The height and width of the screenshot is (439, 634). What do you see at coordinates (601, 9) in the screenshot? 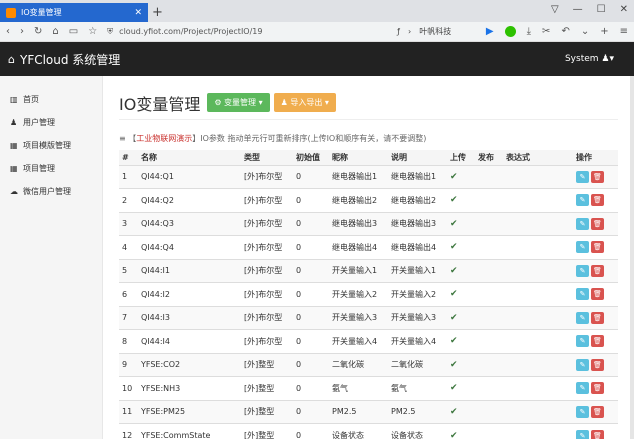
I see `maximize-button: ☐` at bounding box center [601, 9].